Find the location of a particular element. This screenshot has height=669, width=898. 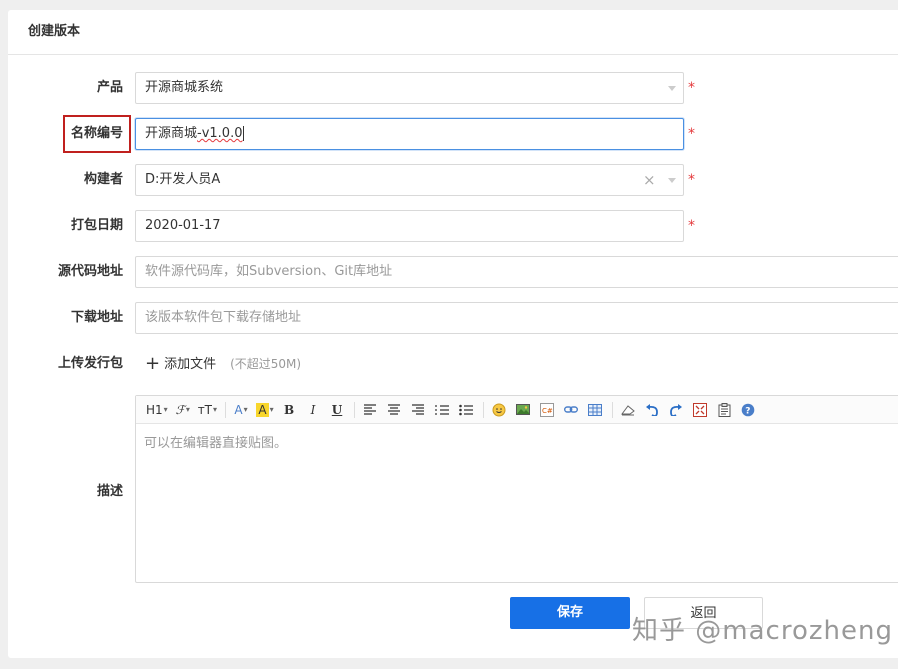

editor-toolbar: H1 ▾ ℱ ▾ тT ▾ A ▾ A ▾ B I U C# ? is located at coordinates (517, 410).